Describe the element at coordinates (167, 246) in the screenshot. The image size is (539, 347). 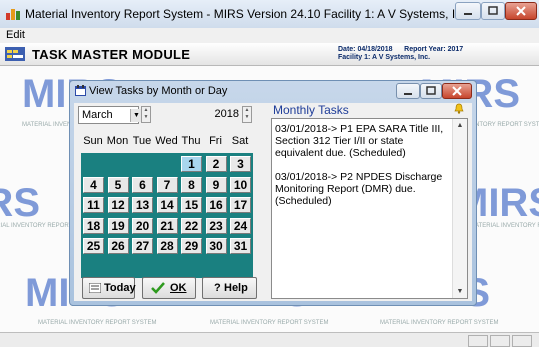
I see `calendar-day: 28` at that location.